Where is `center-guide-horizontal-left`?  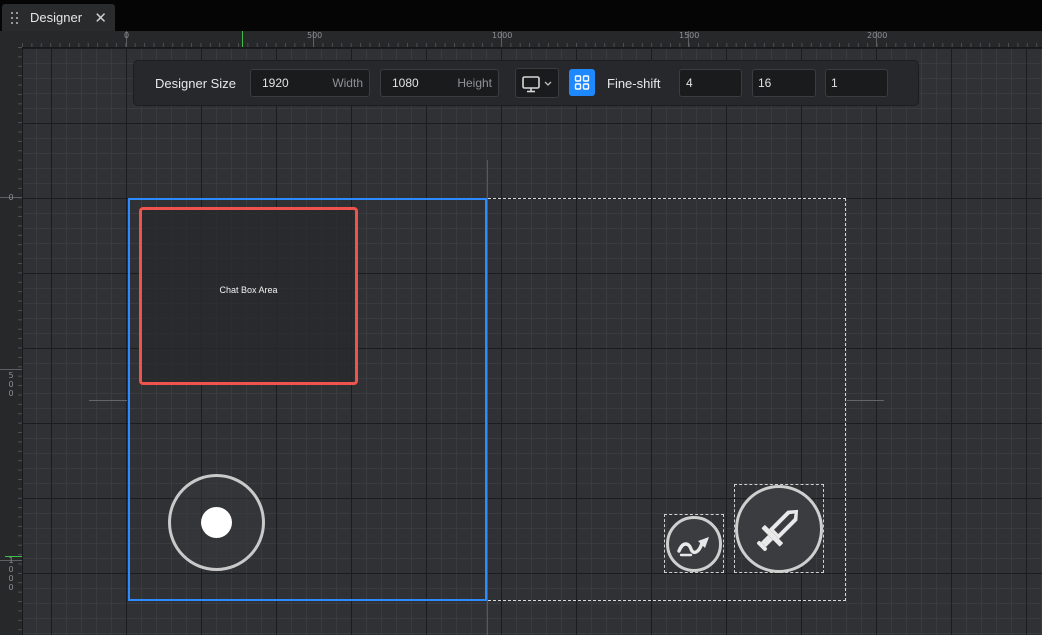 center-guide-horizontal-left is located at coordinates (108, 400).